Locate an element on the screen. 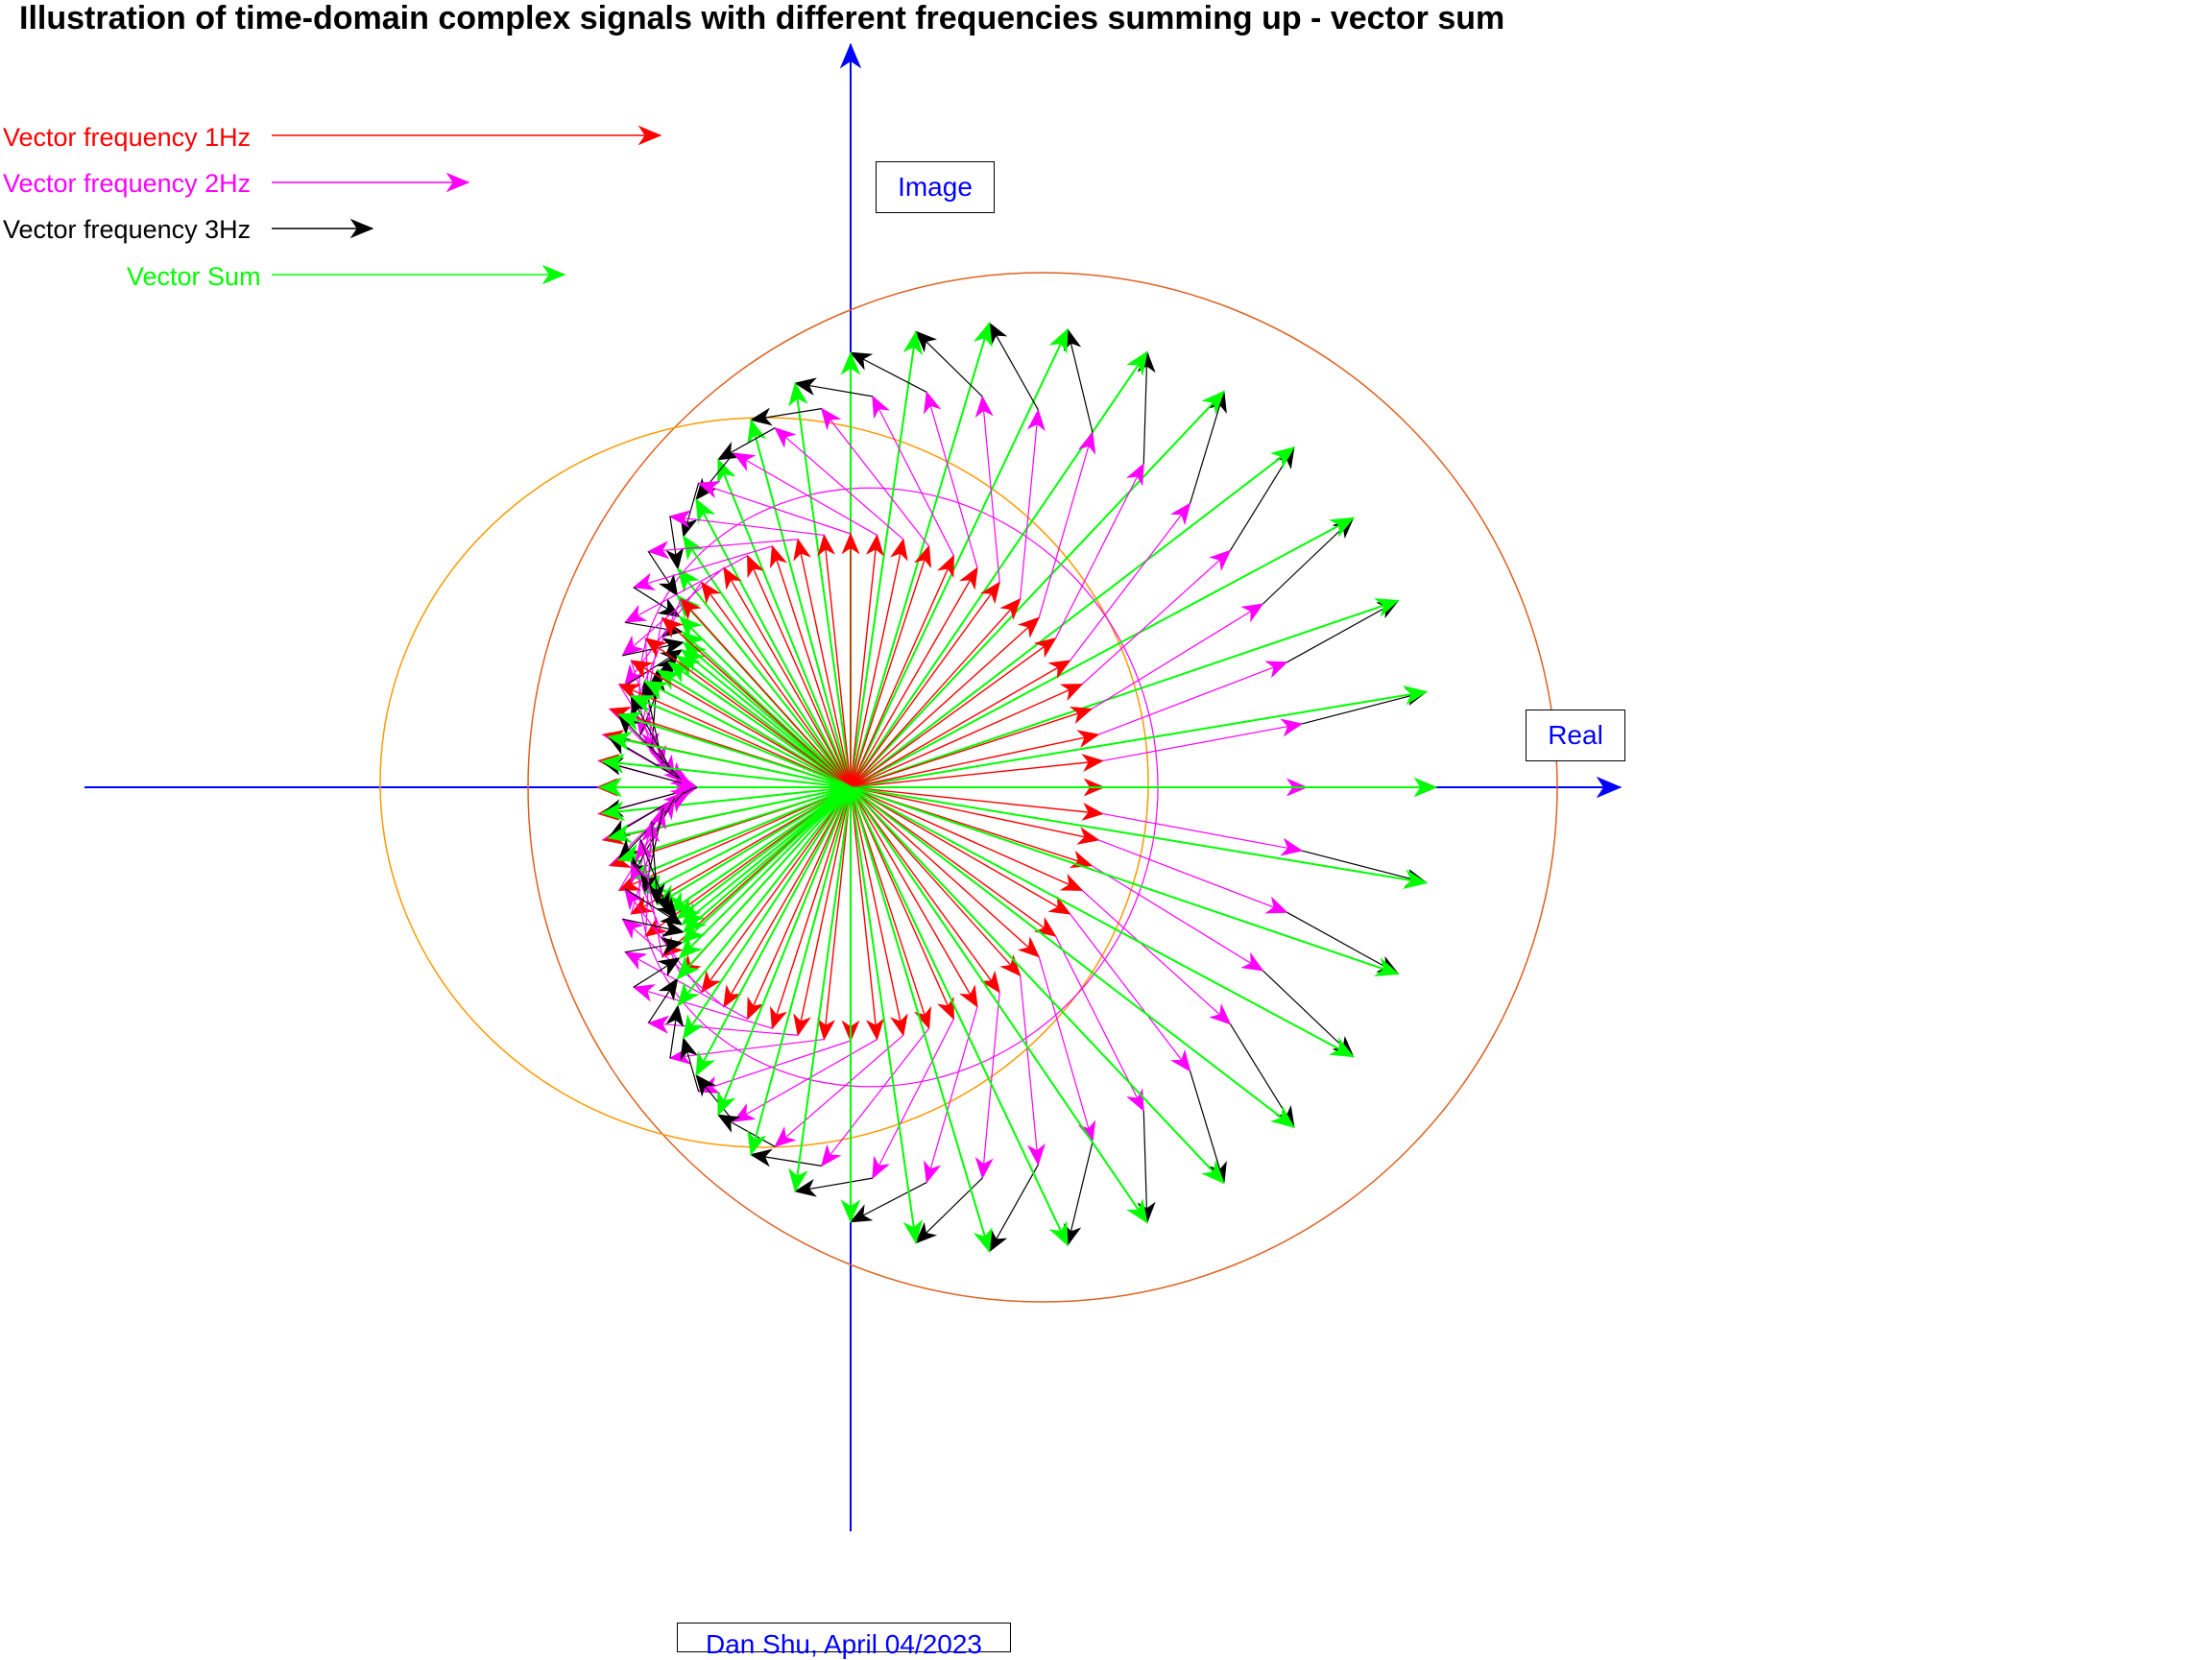 The image size is (2212, 1660). legend-label-1hz: Vector frequency 1Hz is located at coordinates (128, 137).